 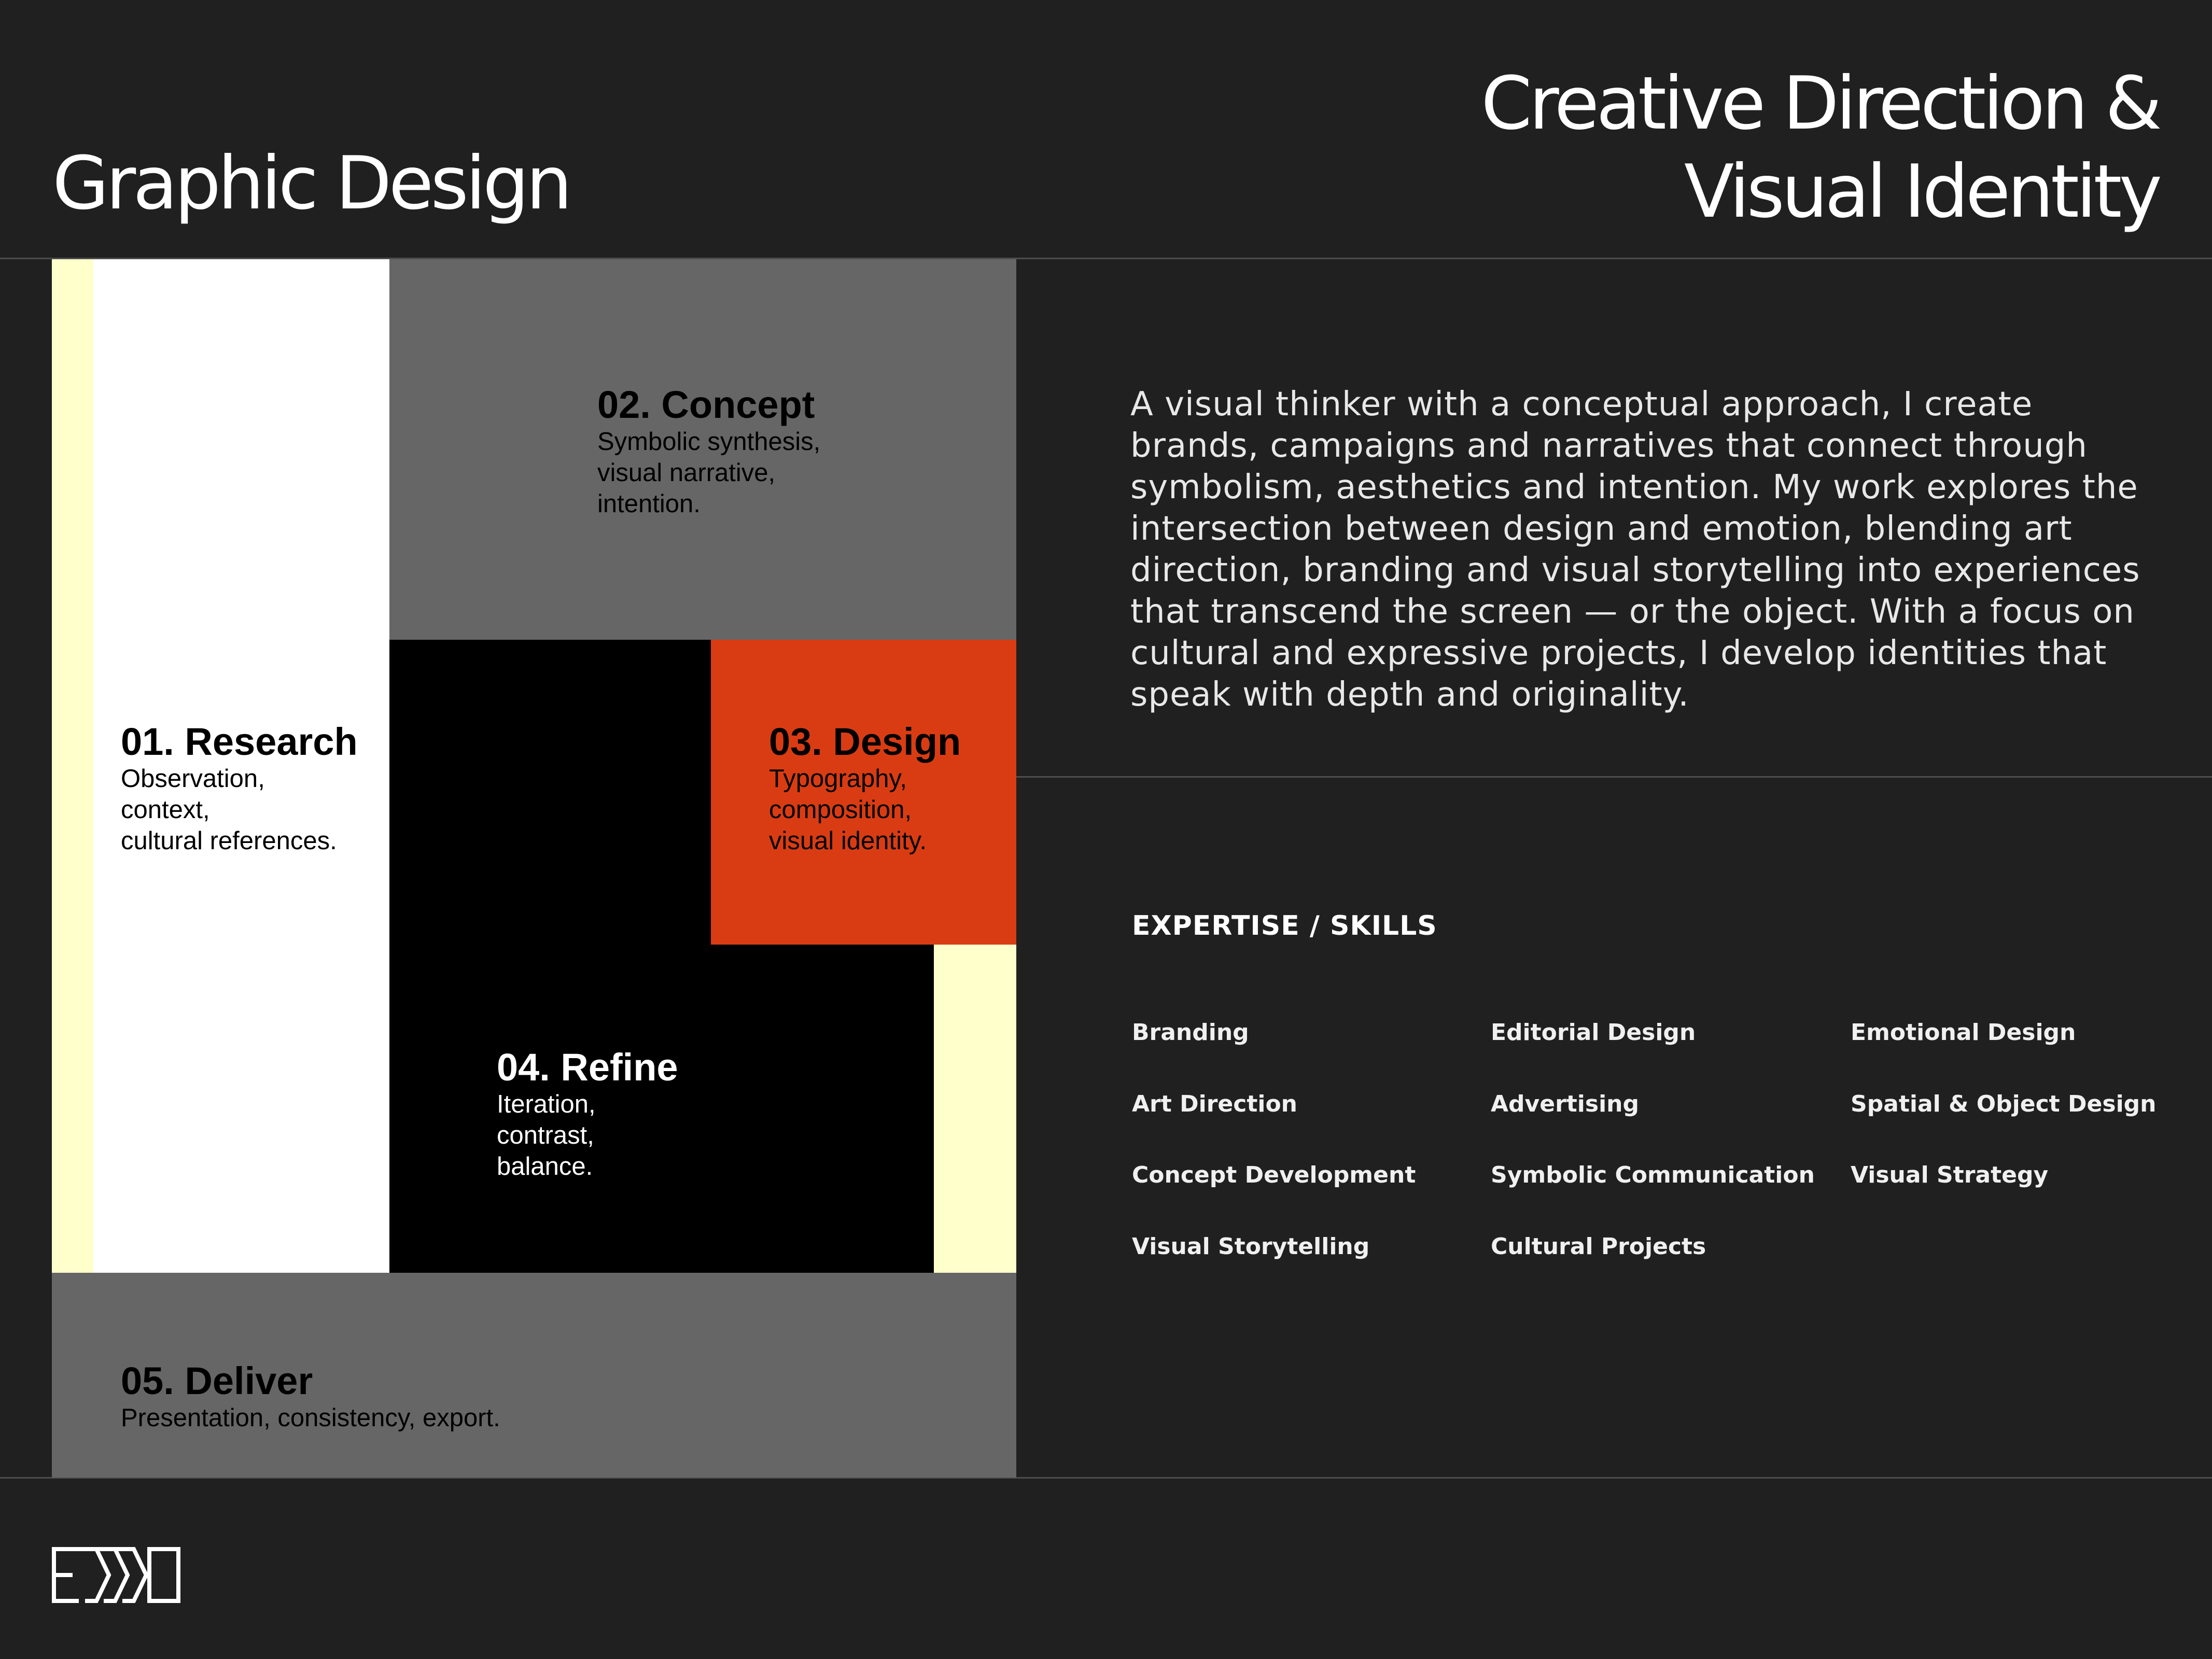 What do you see at coordinates (239, 741) in the screenshot?
I see `step-title: 01. Research` at bounding box center [239, 741].